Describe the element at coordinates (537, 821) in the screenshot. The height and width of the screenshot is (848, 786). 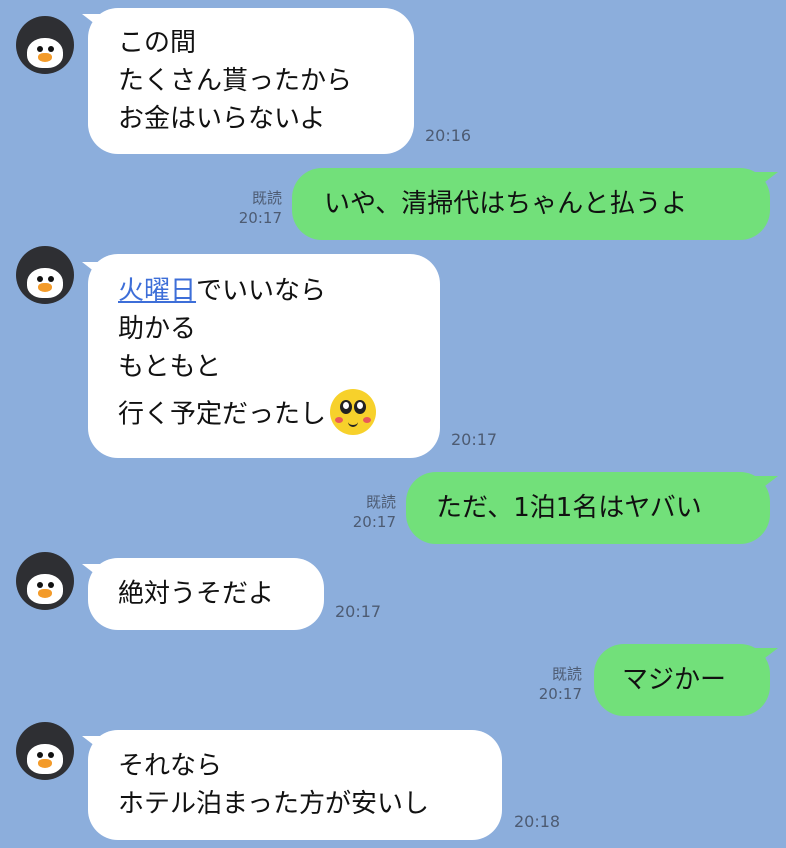
I see `message-timestamp: 20:18` at that location.